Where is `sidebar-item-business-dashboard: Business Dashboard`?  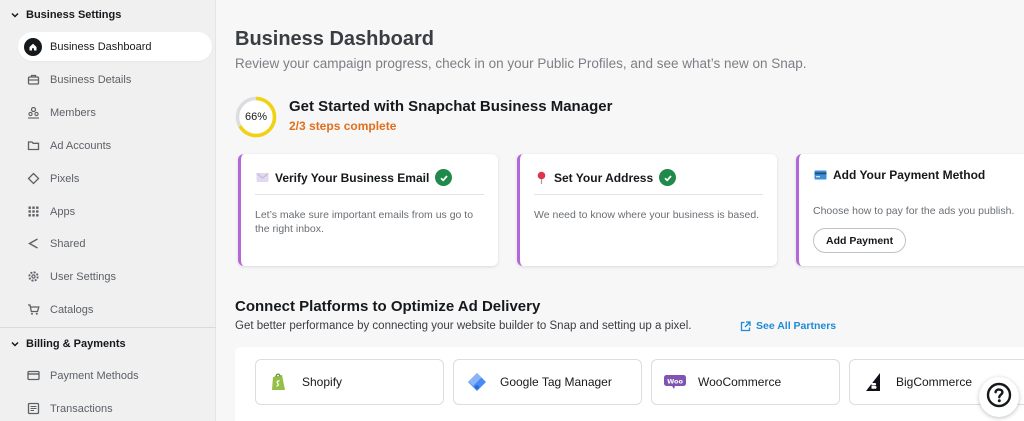 sidebar-item-business-dashboard: Business Dashboard is located at coordinates (115, 46).